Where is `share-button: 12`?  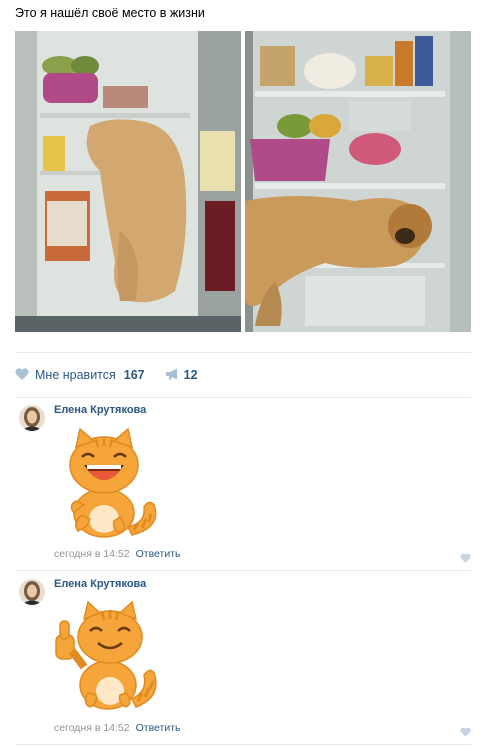
share-button: 12 is located at coordinates (181, 375).